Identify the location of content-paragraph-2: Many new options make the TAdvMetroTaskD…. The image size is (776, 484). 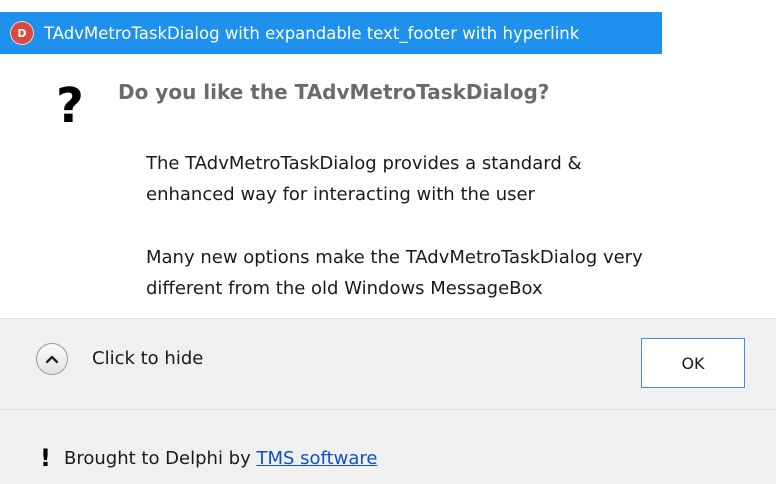
(394, 273).